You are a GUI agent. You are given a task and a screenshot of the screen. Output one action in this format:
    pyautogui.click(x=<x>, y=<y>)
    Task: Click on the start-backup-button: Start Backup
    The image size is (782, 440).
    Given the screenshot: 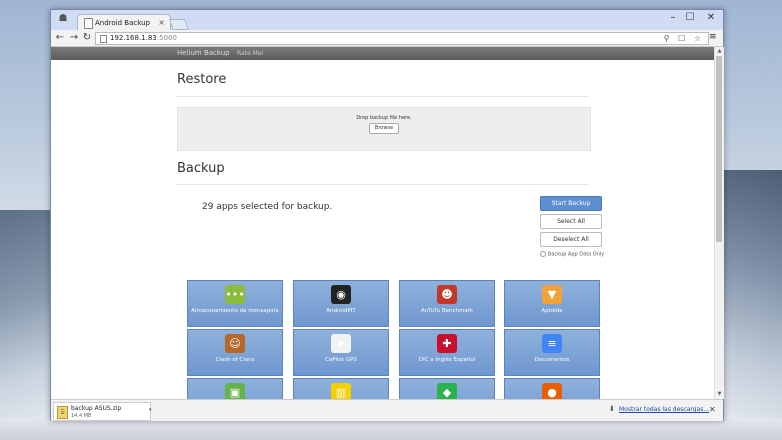 What is the action you would take?
    pyautogui.click(x=571, y=203)
    